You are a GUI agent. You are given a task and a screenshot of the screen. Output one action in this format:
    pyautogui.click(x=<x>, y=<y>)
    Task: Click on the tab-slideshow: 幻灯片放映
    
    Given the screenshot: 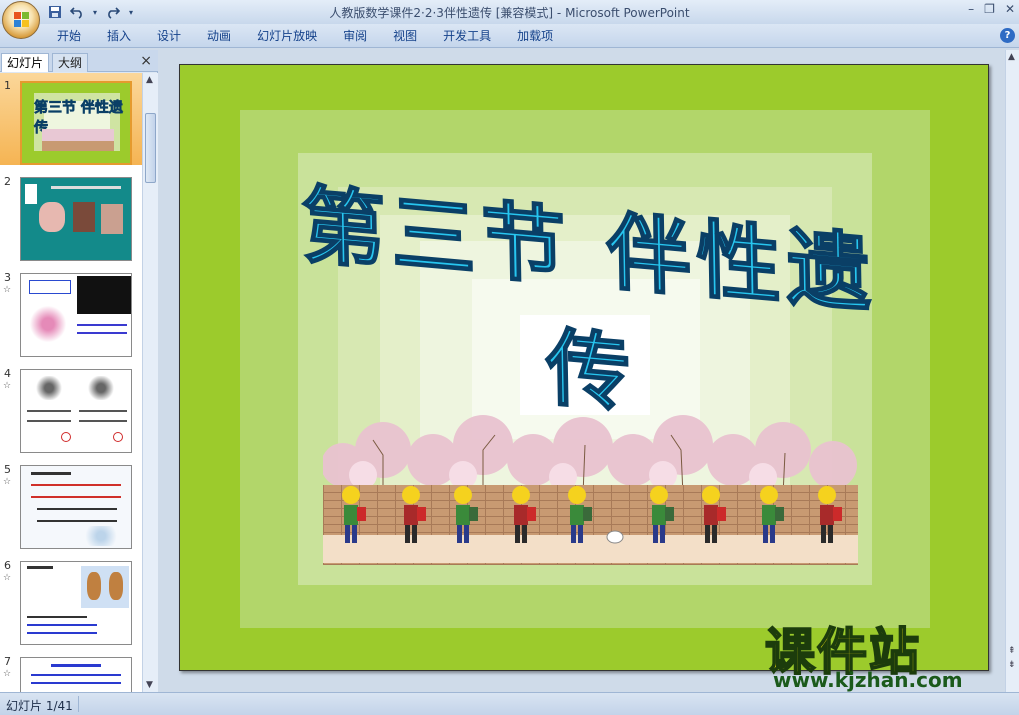 What is the action you would take?
    pyautogui.click(x=287, y=37)
    